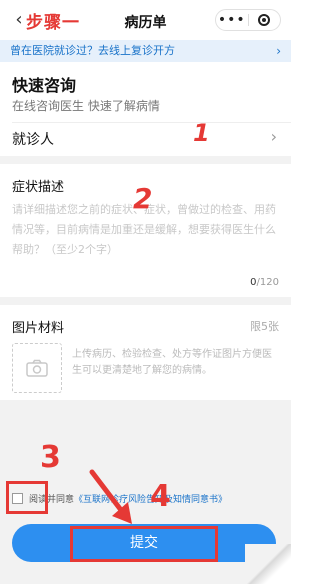  I want to click on miniprogram-capsule: •••, so click(248, 20).